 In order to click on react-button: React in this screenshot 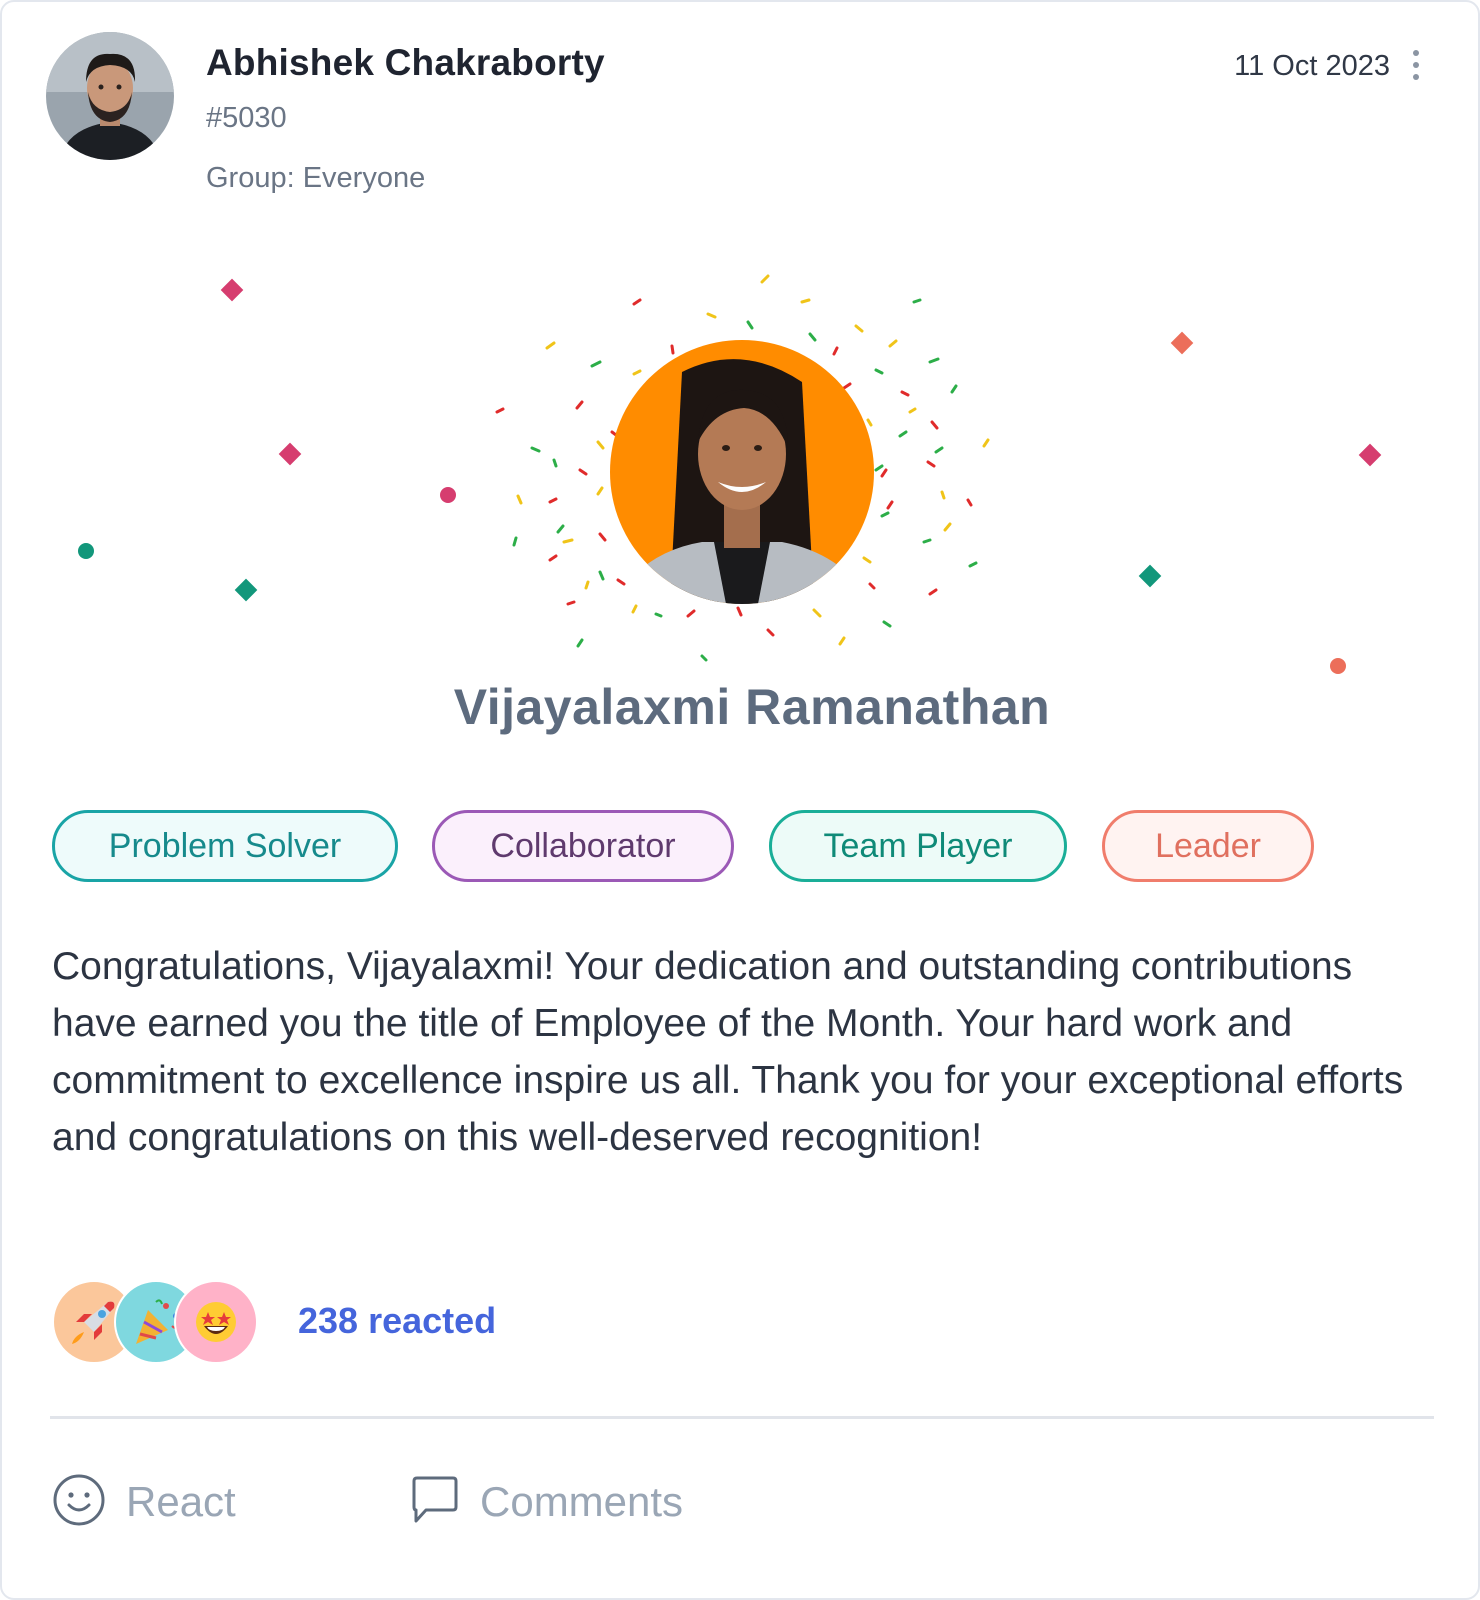, I will do `click(144, 1502)`.